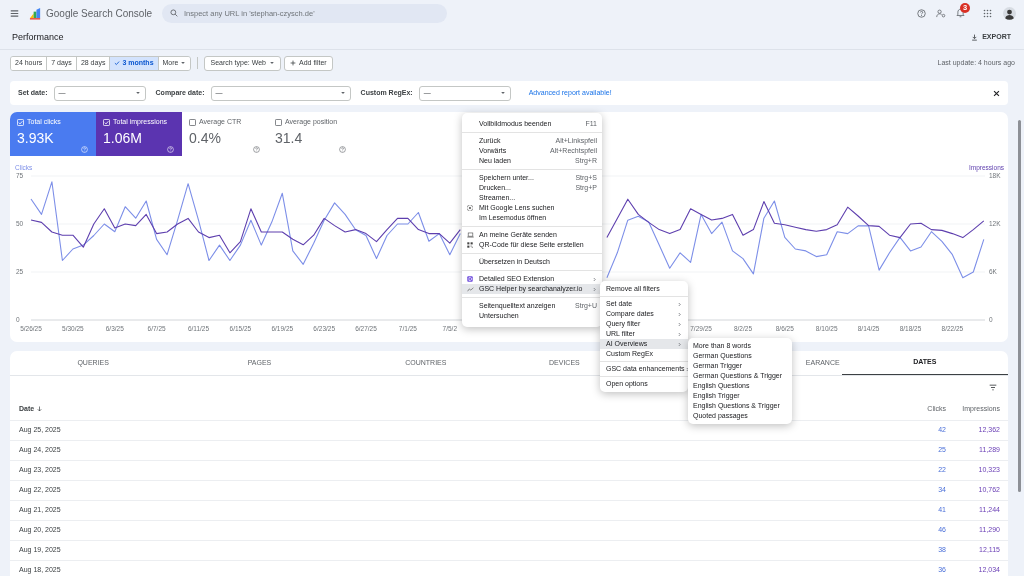  Describe the element at coordinates (38, 37) in the screenshot. I see `page-title: Performance` at that location.